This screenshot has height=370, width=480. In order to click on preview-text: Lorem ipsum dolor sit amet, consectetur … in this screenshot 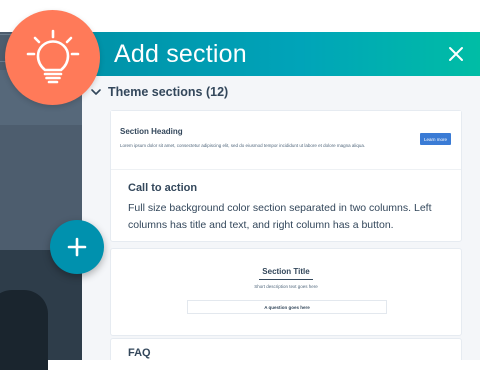, I will do `click(243, 145)`.